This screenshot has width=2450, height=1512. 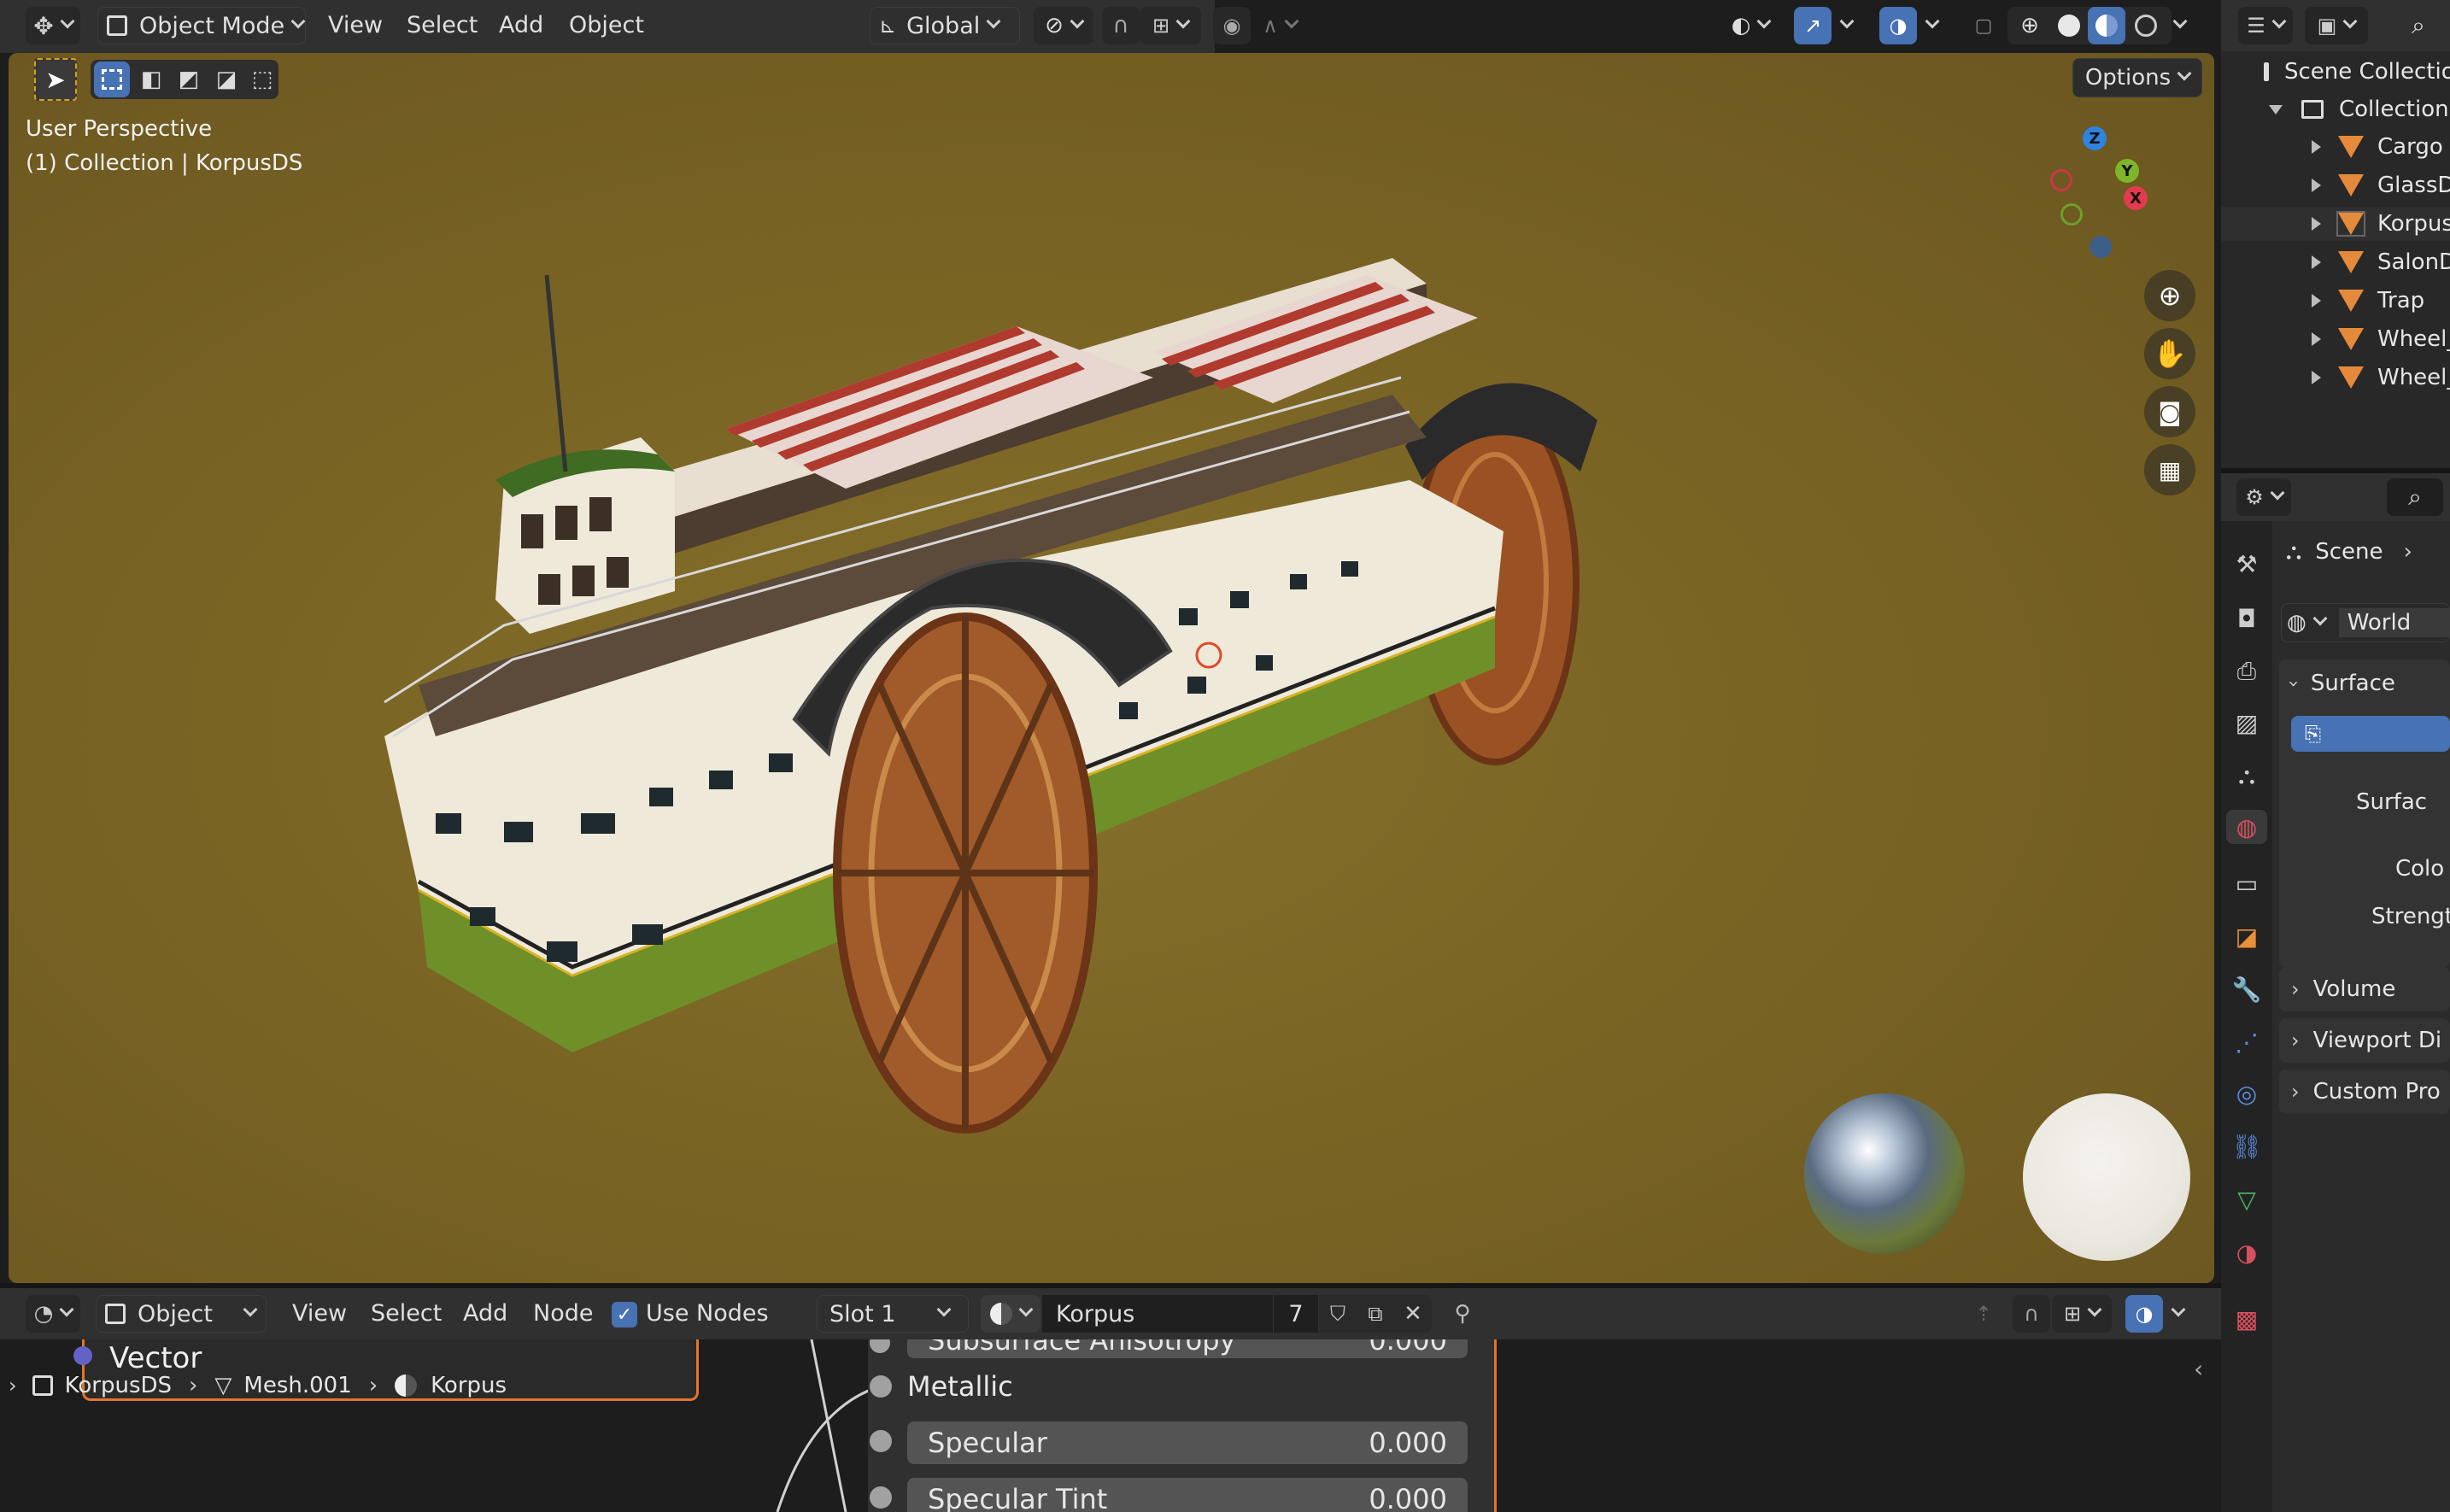 I want to click on modifiers-tab: 🔧, so click(x=2247, y=989).